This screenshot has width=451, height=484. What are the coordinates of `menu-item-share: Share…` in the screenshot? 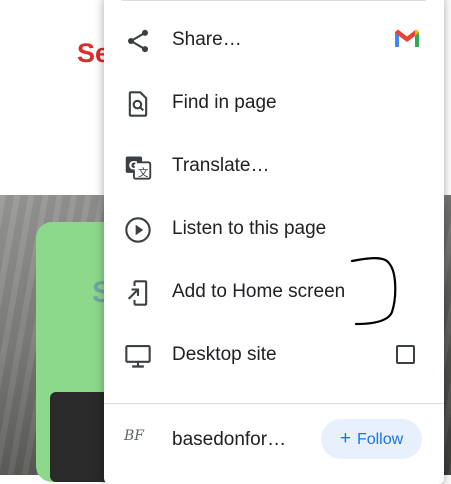 It's located at (274, 41).